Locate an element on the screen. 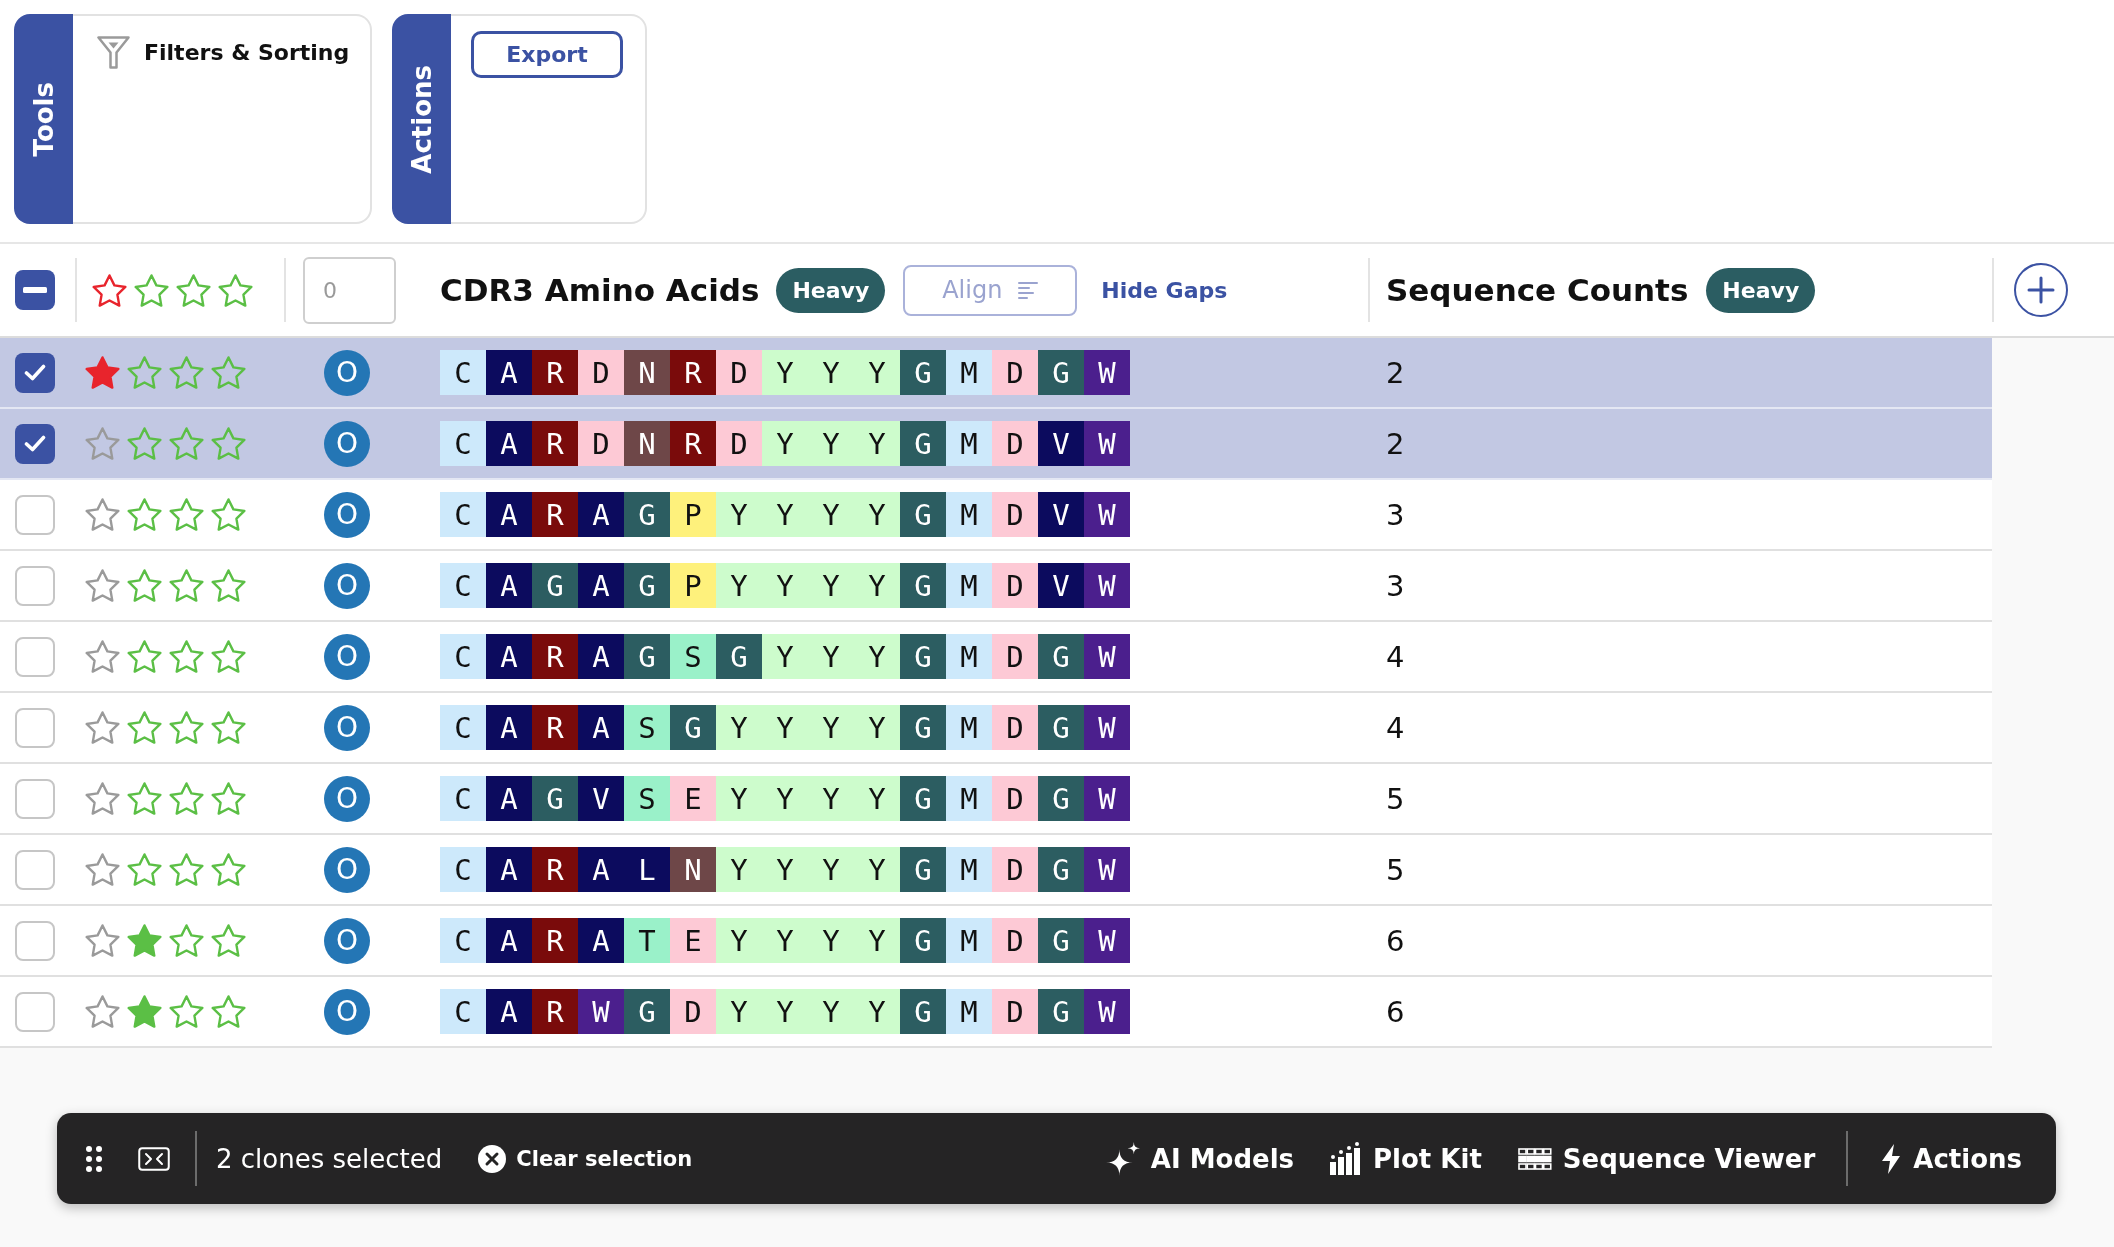 The height and width of the screenshot is (1247, 2114). amino-acid: E is located at coordinates (693, 940).